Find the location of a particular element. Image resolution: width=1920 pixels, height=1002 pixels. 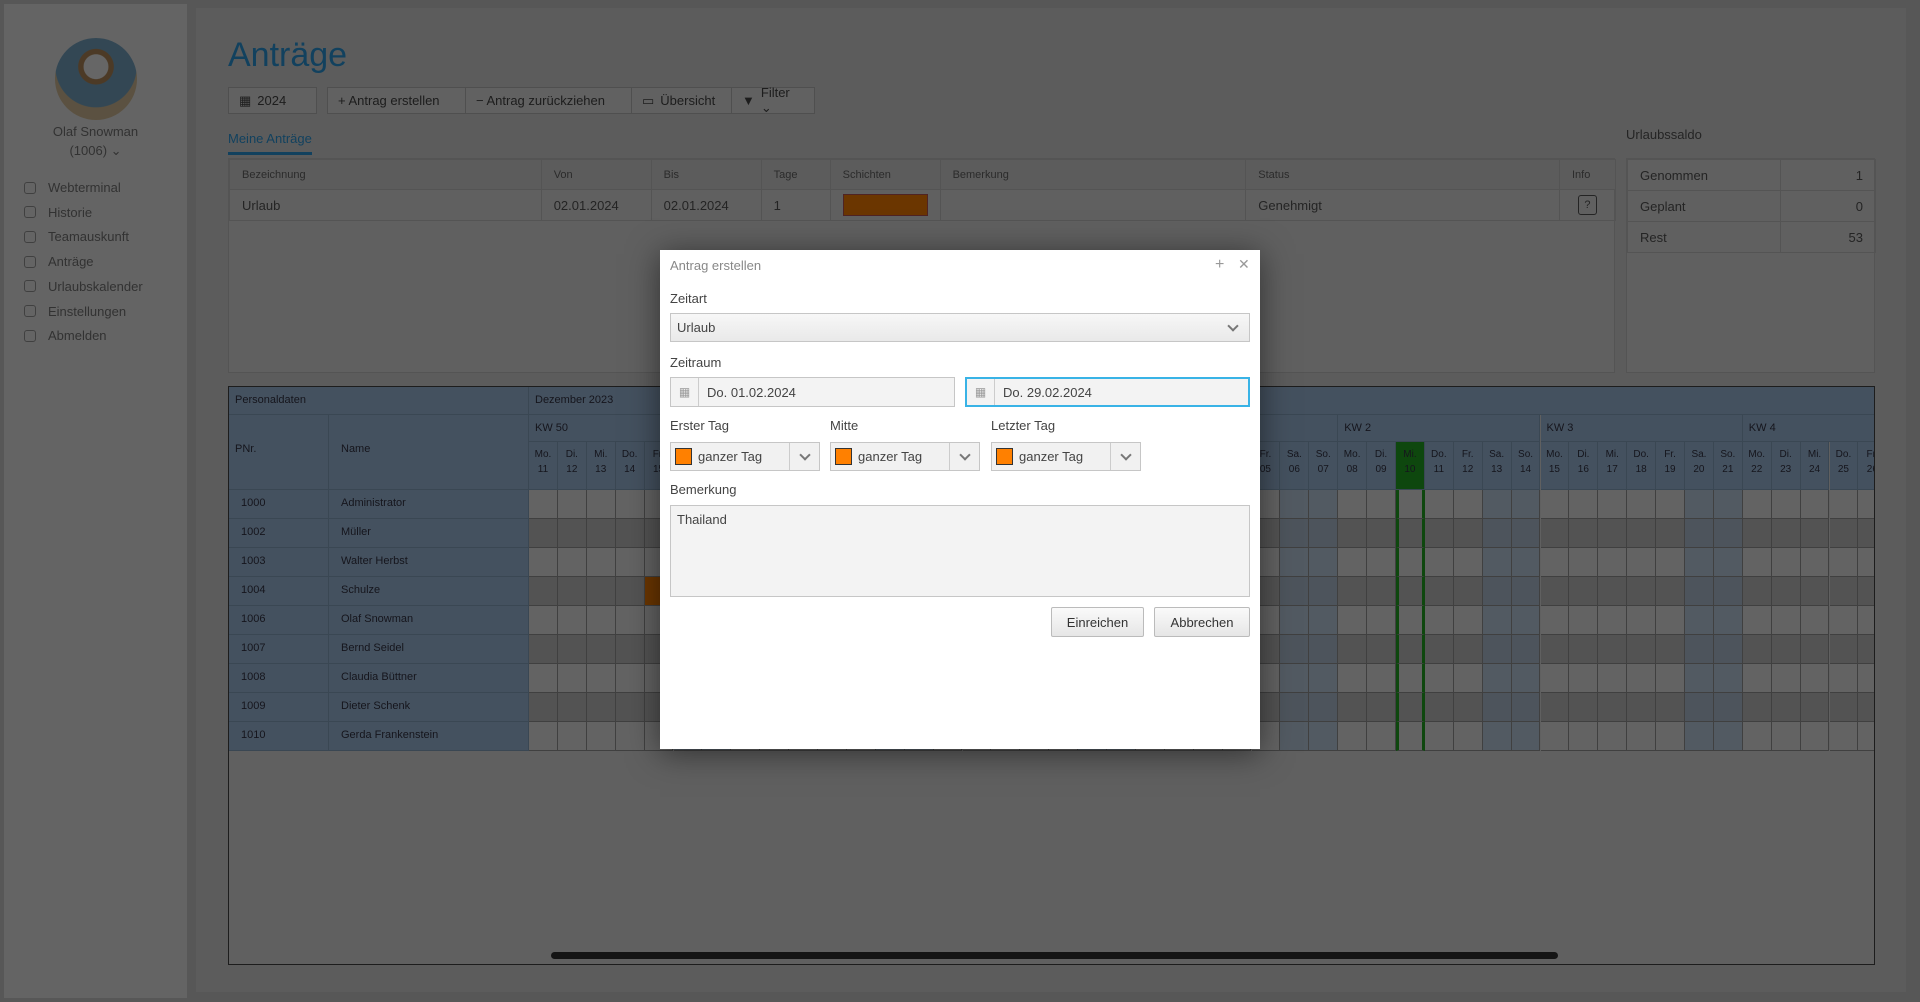

day-header: Do. 18 is located at coordinates (1642, 466).